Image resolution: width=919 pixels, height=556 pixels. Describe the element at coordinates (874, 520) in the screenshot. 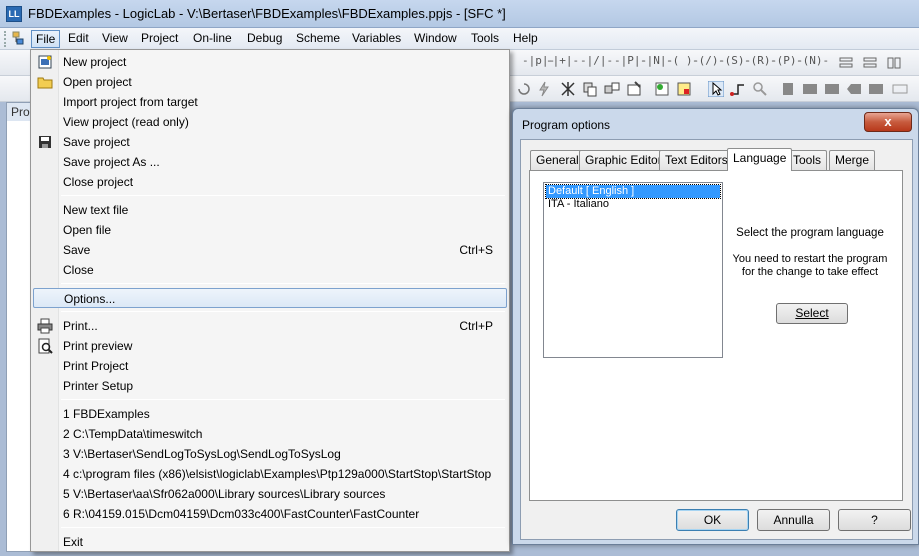

I see `help-button: ?` at that location.